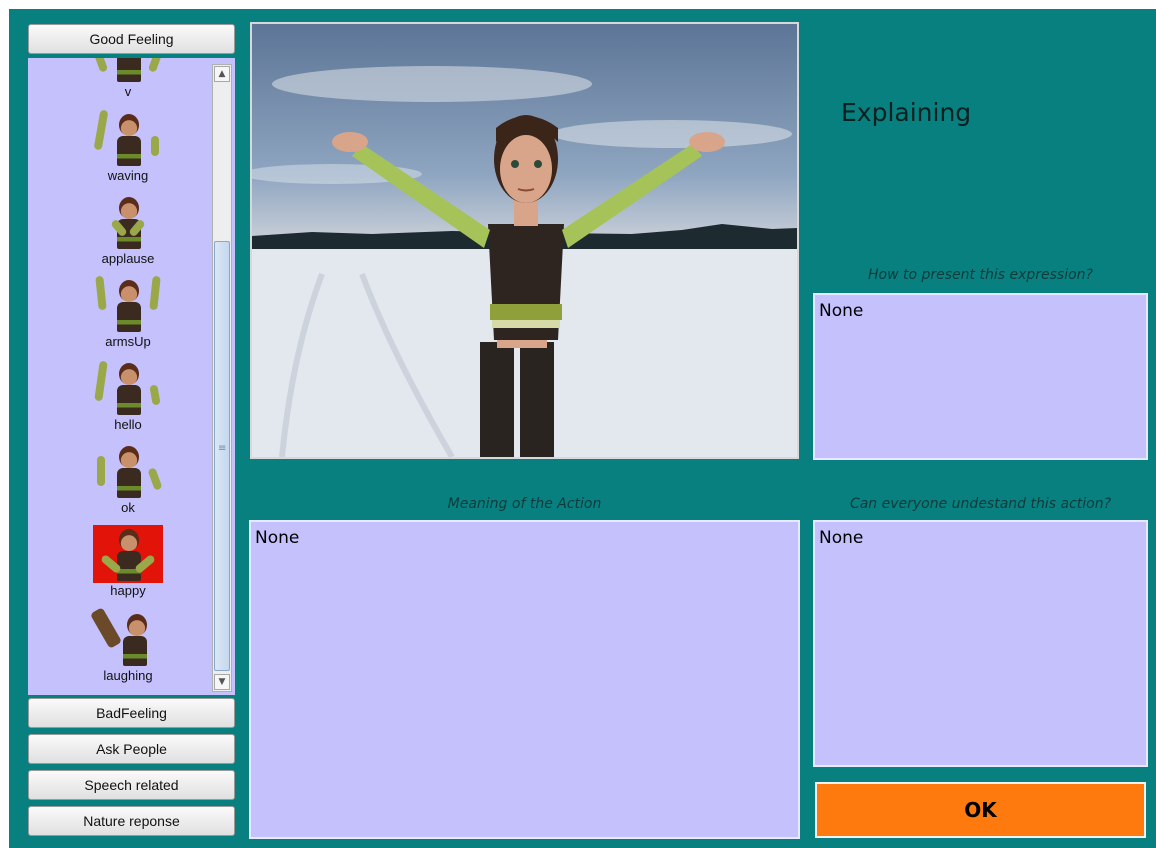 Image resolution: width=1156 pixels, height=848 pixels. Describe the element at coordinates (128, 554) in the screenshot. I see `avatar-pose-happy-icon` at that location.